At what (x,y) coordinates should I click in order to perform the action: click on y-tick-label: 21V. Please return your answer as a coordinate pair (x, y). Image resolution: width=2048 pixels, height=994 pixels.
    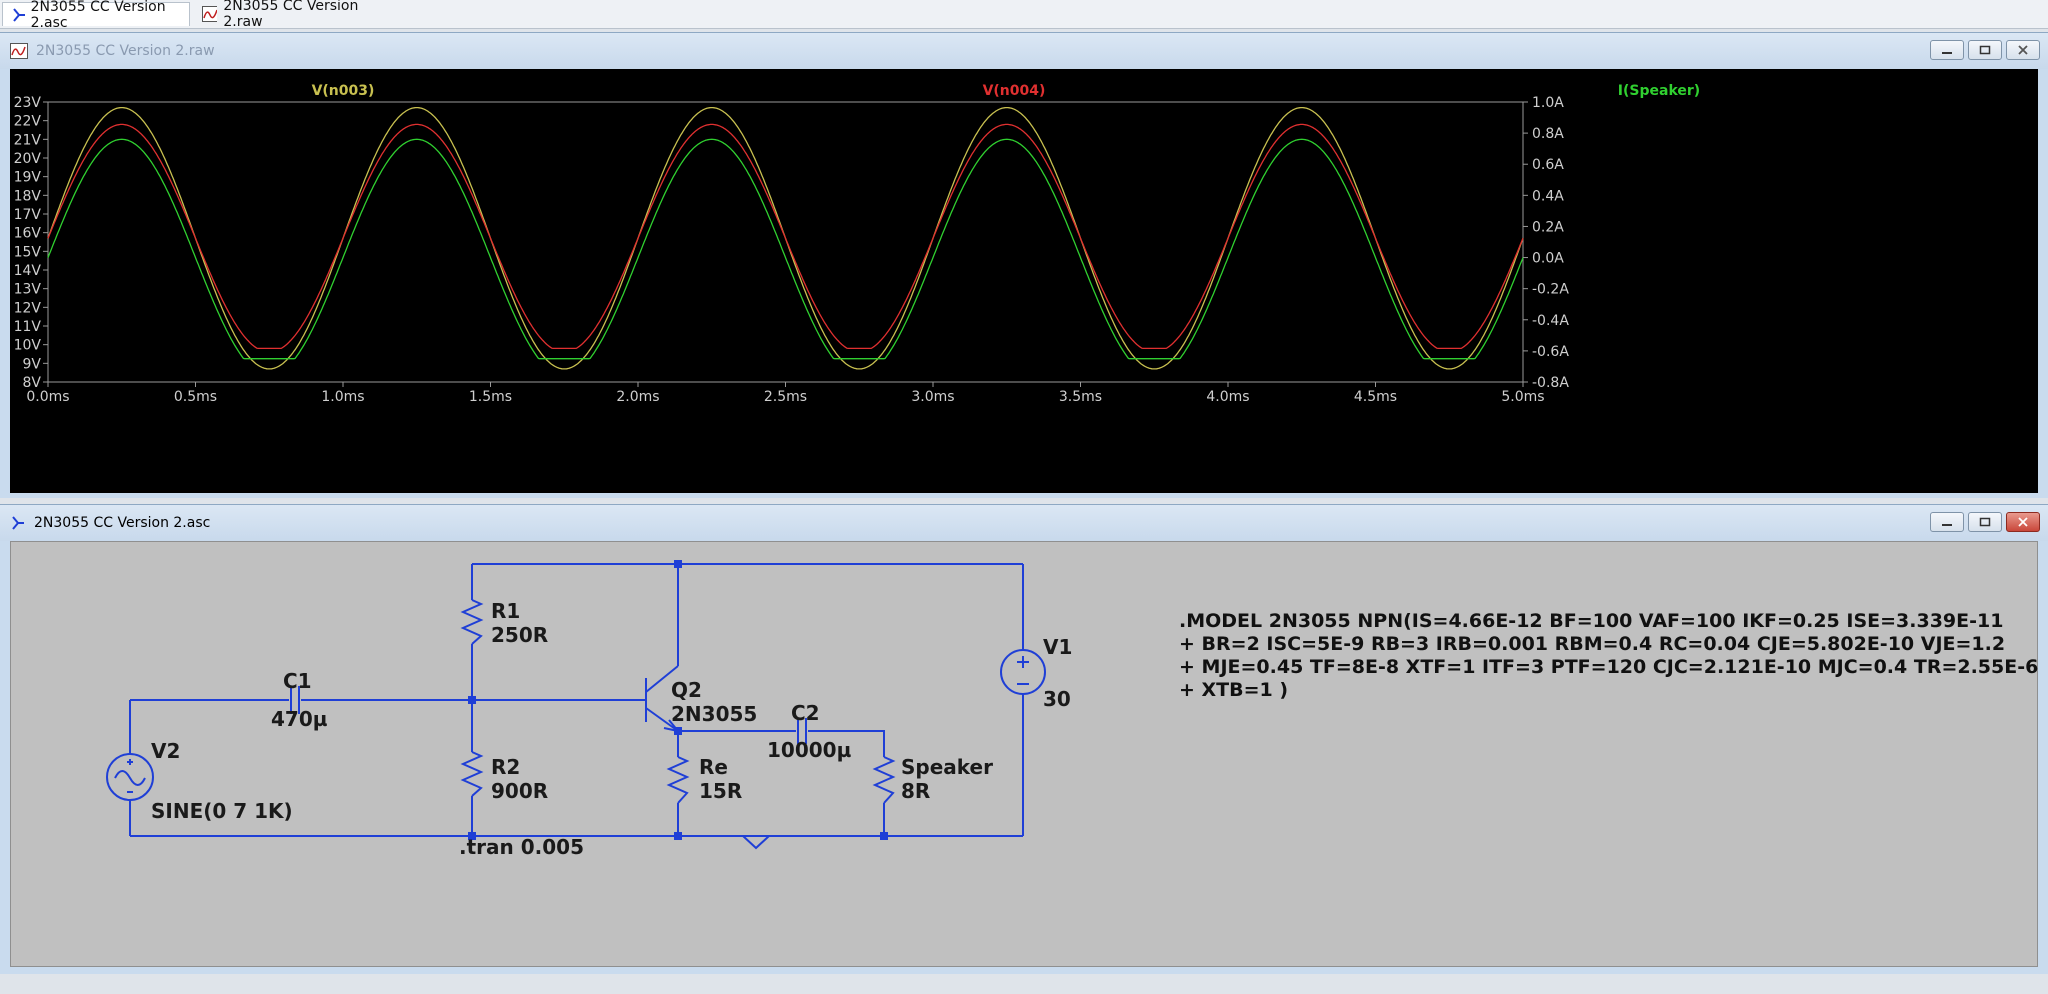
    Looking at the image, I should click on (28, 140).